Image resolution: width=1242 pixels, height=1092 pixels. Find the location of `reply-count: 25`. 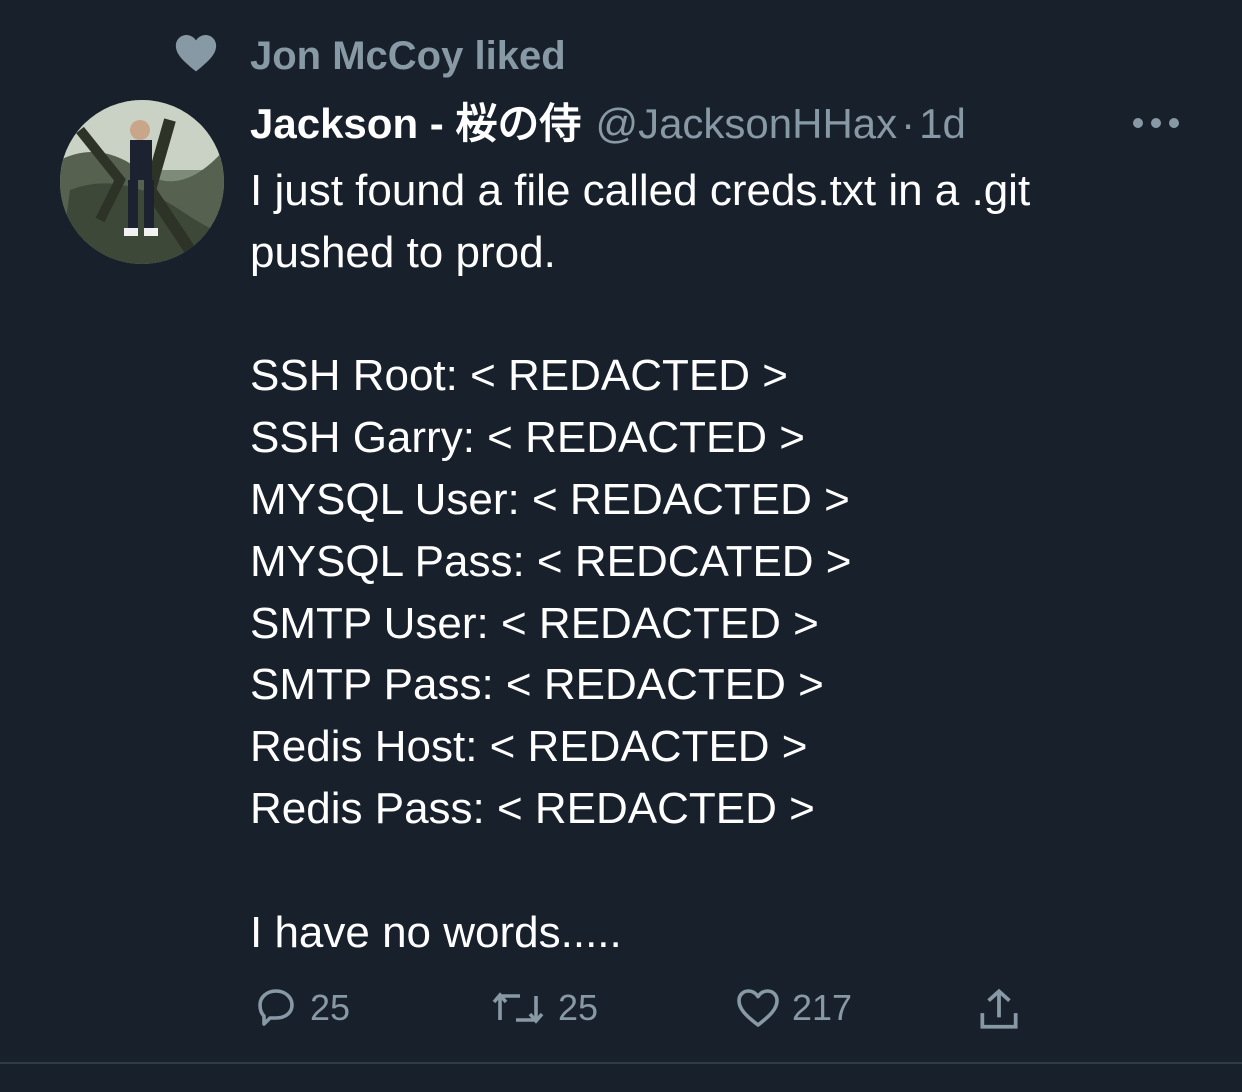

reply-count: 25 is located at coordinates (330, 1007).